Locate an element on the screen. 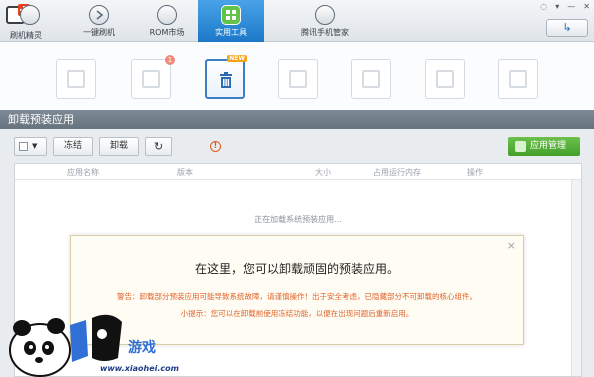 This screenshot has height=377, width=594. nav-item-one-click-flash: 一键刷机 is located at coordinates (99, 21).